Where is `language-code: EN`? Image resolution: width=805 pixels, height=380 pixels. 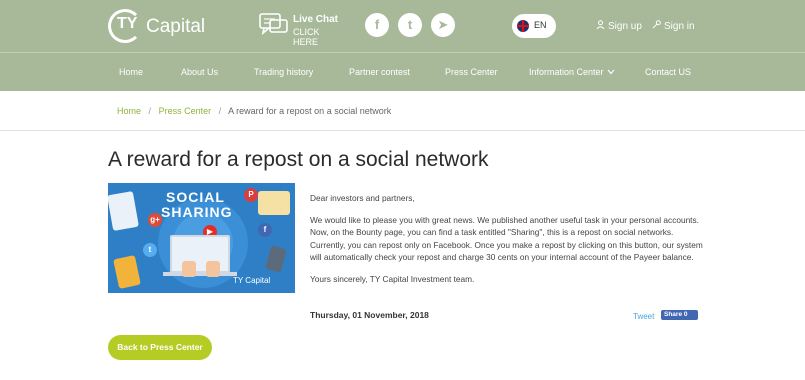 language-code: EN is located at coordinates (540, 25).